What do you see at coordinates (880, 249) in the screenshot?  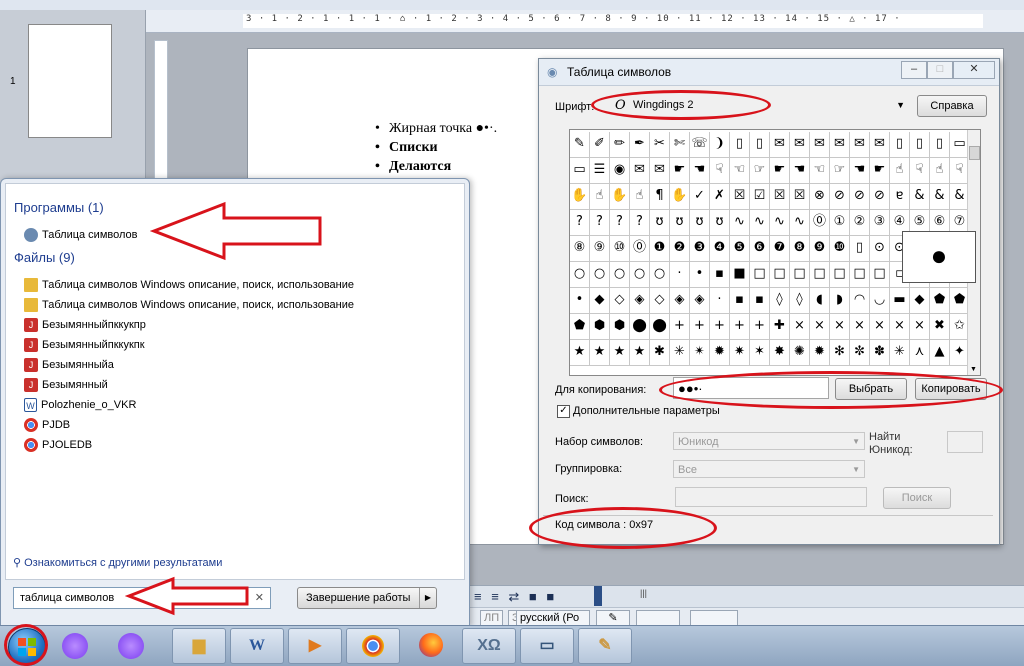 I see `grid-cell: ⊙` at bounding box center [880, 249].